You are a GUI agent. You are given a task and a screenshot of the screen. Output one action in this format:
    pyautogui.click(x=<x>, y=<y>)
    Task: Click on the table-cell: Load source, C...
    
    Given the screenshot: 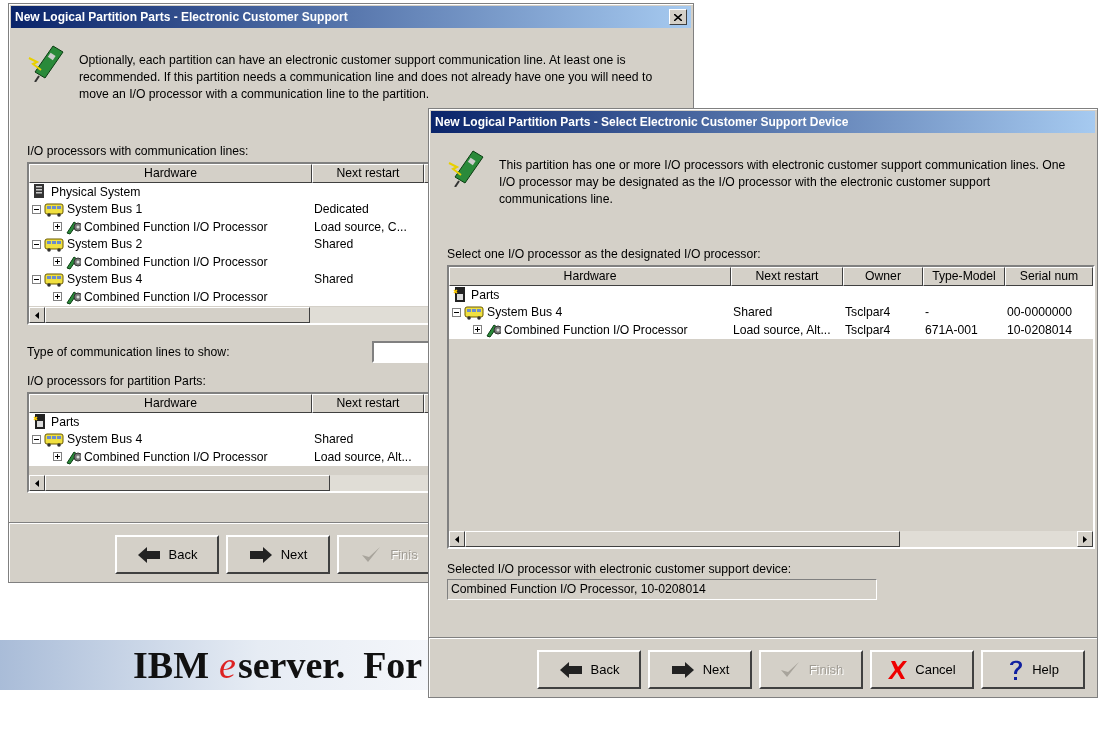 What is the action you would take?
    pyautogui.click(x=360, y=226)
    